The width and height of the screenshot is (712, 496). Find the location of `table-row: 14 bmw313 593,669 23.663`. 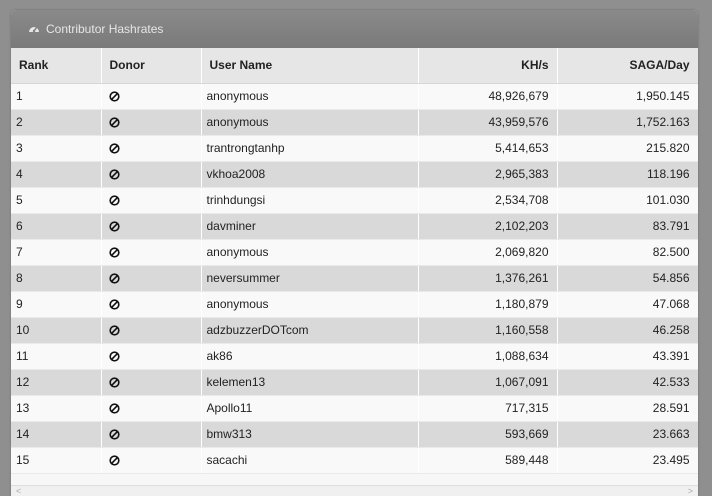

table-row: 14 bmw313 593,669 23.663 is located at coordinates (354, 434).